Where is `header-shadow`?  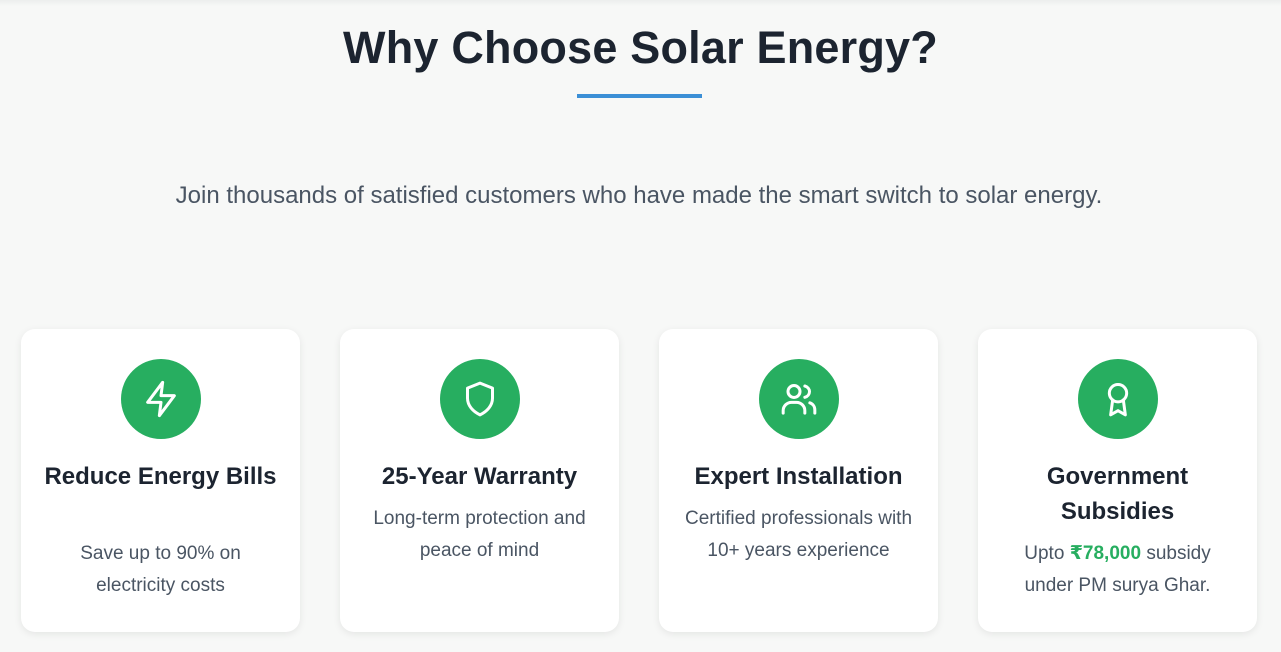
header-shadow is located at coordinates (640, 3).